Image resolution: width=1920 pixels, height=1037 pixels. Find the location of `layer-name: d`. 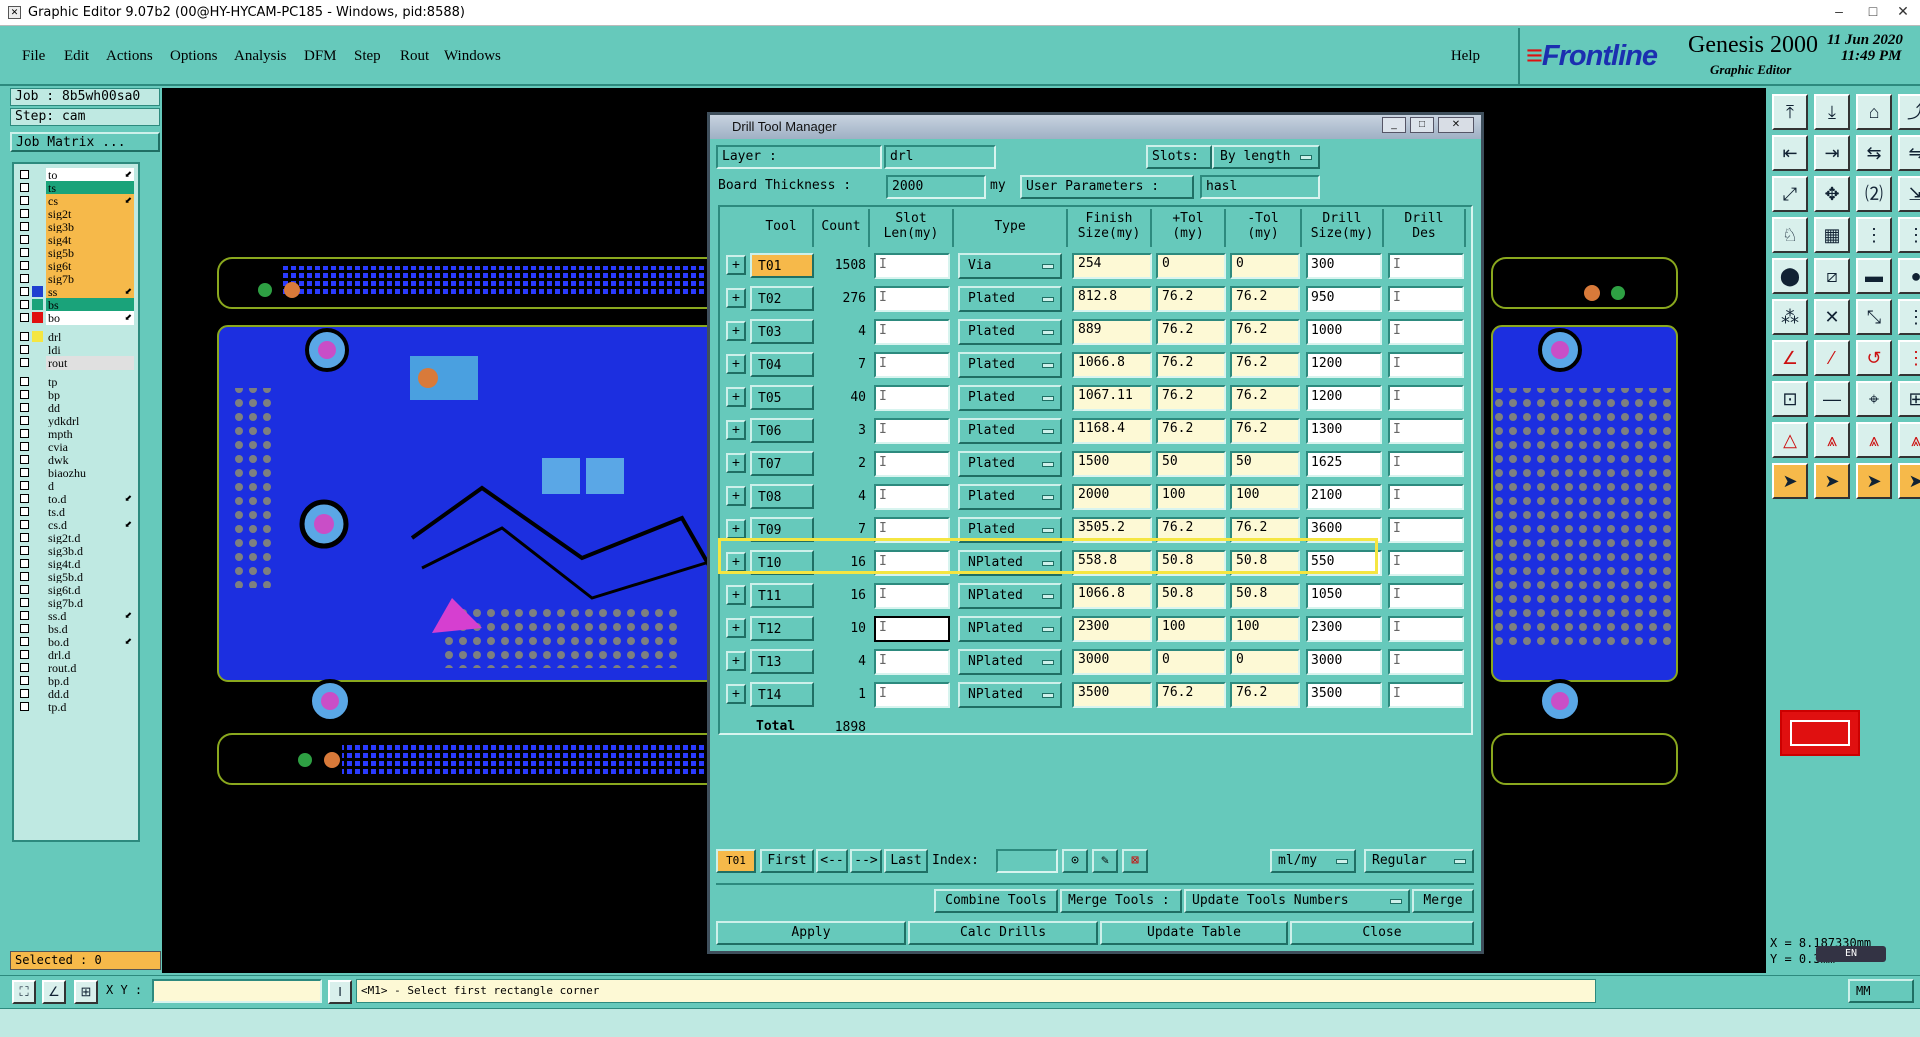

layer-name: d is located at coordinates (90, 486).